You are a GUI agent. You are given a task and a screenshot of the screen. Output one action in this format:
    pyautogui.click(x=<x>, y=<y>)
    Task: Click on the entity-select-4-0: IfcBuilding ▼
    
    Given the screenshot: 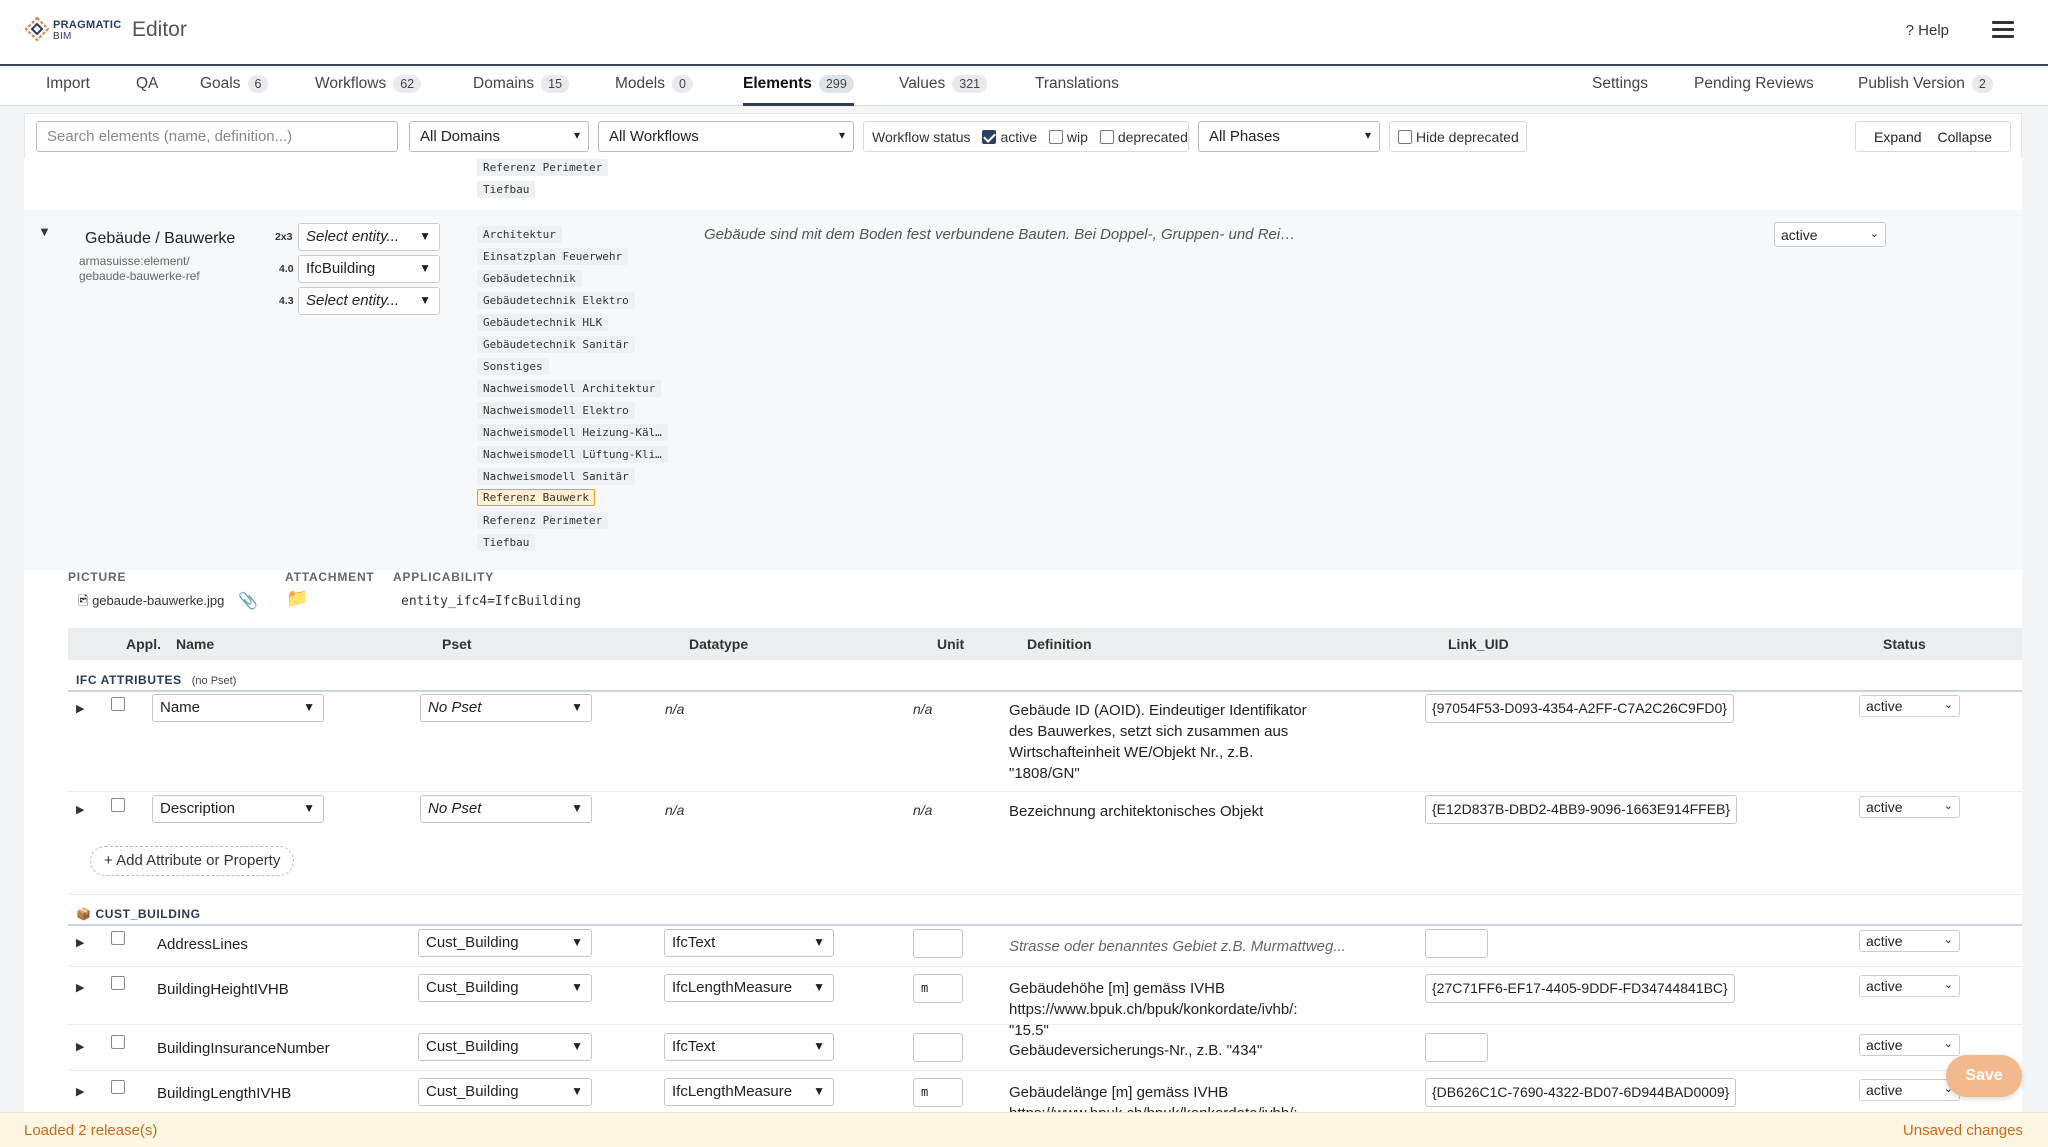 What is the action you would take?
    pyautogui.click(x=369, y=269)
    